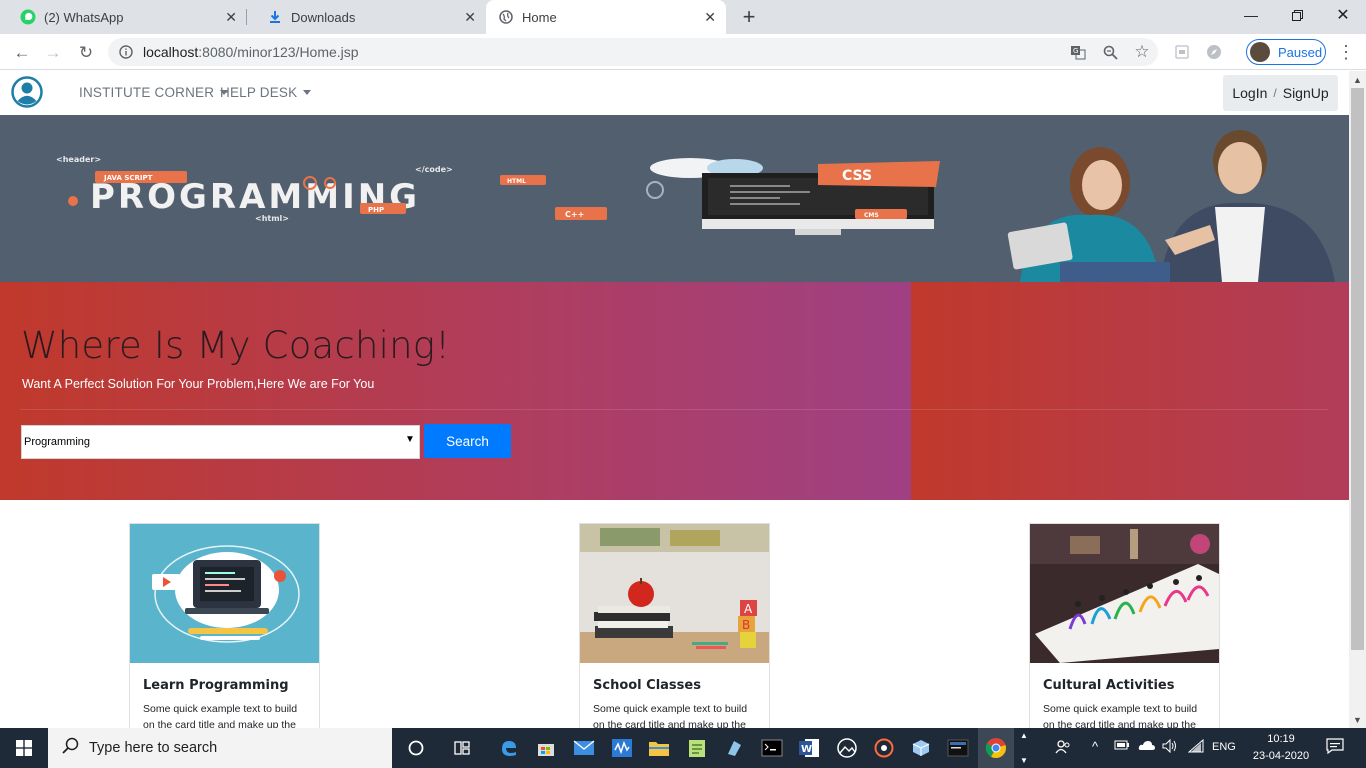  Describe the element at coordinates (53, 53) in the screenshot. I see `forward-icon: →` at that location.